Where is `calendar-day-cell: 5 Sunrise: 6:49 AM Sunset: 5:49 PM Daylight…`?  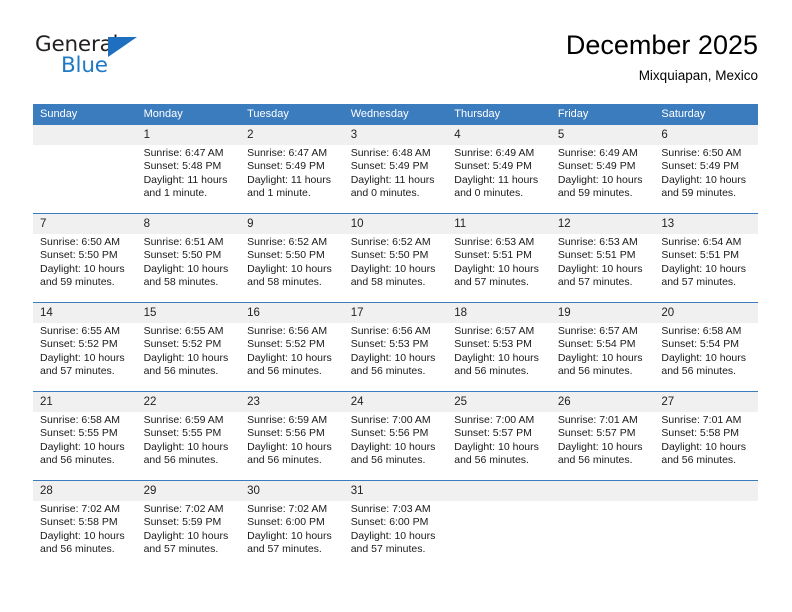
calendar-day-cell: 5 Sunrise: 6:49 AM Sunset: 5:49 PM Daylight… is located at coordinates (602, 169).